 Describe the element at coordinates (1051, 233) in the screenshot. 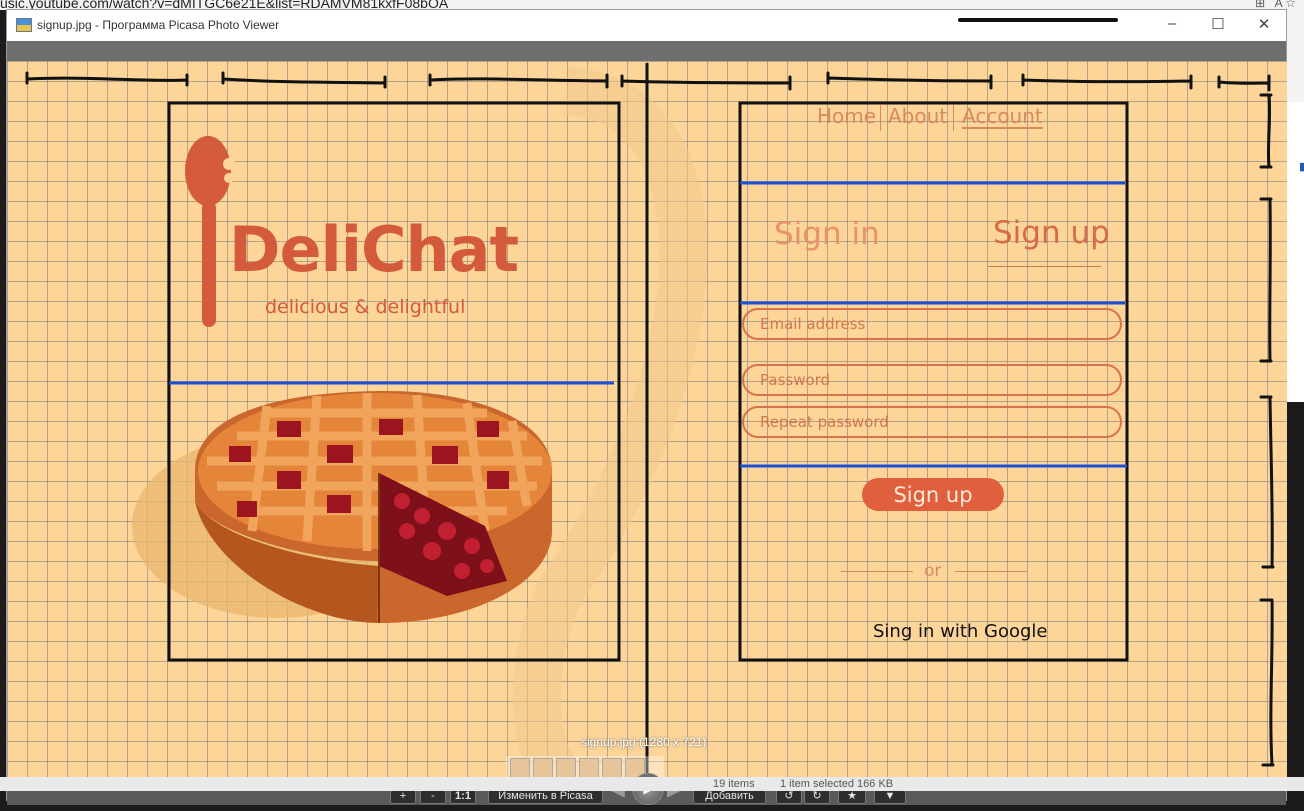

I see `tab-sign-up: Sign up` at that location.